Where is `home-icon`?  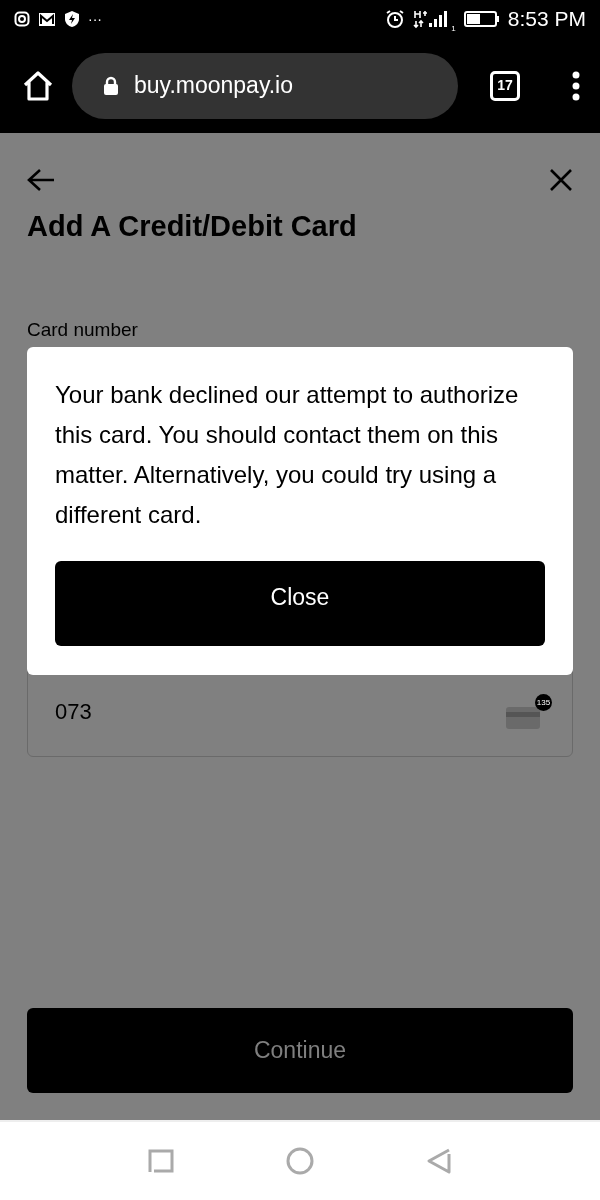
home-icon is located at coordinates (38, 85).